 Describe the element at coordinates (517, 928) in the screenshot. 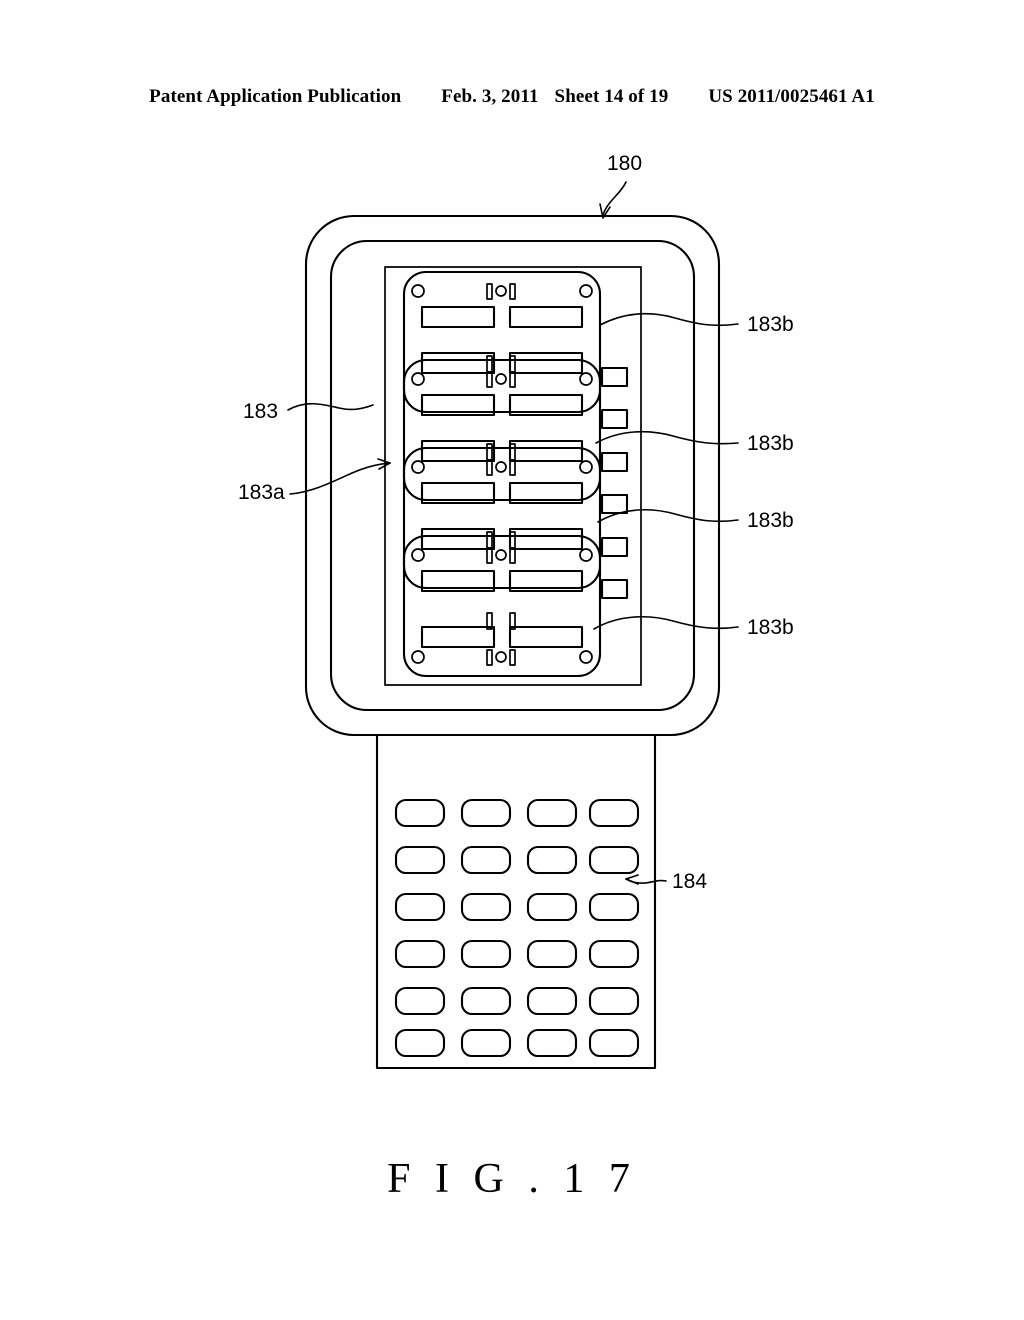

I see `keypad-button-grid` at that location.